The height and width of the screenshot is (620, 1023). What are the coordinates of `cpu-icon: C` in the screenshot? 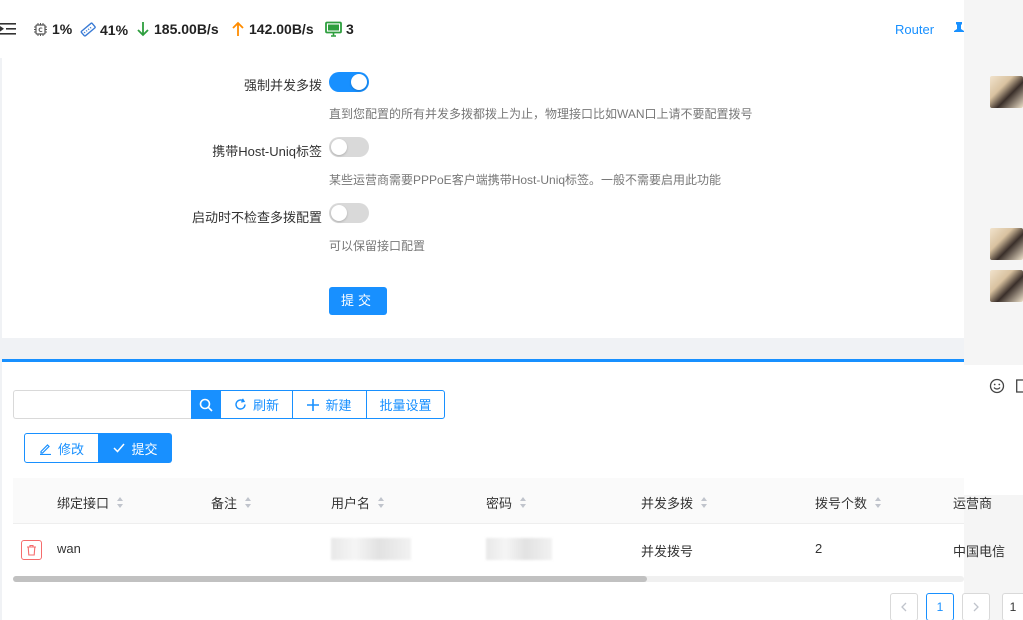 It's located at (40, 29).